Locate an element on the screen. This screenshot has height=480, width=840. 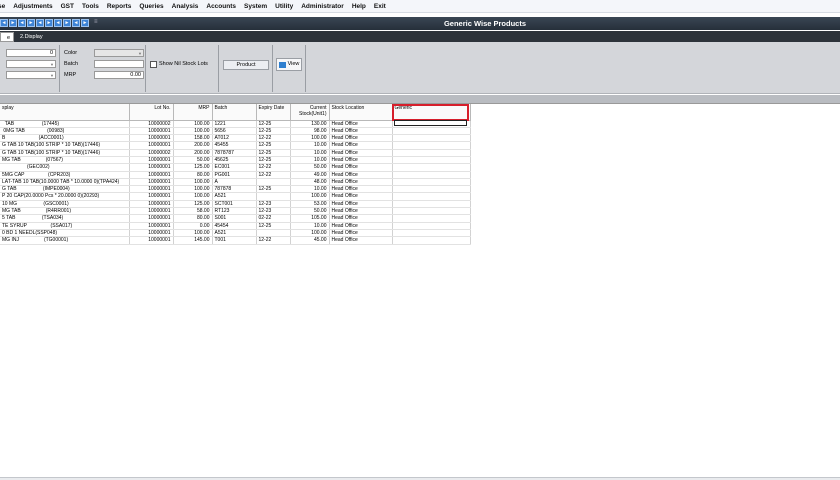
col-header-mrp: MRP is located at coordinates (193, 112).